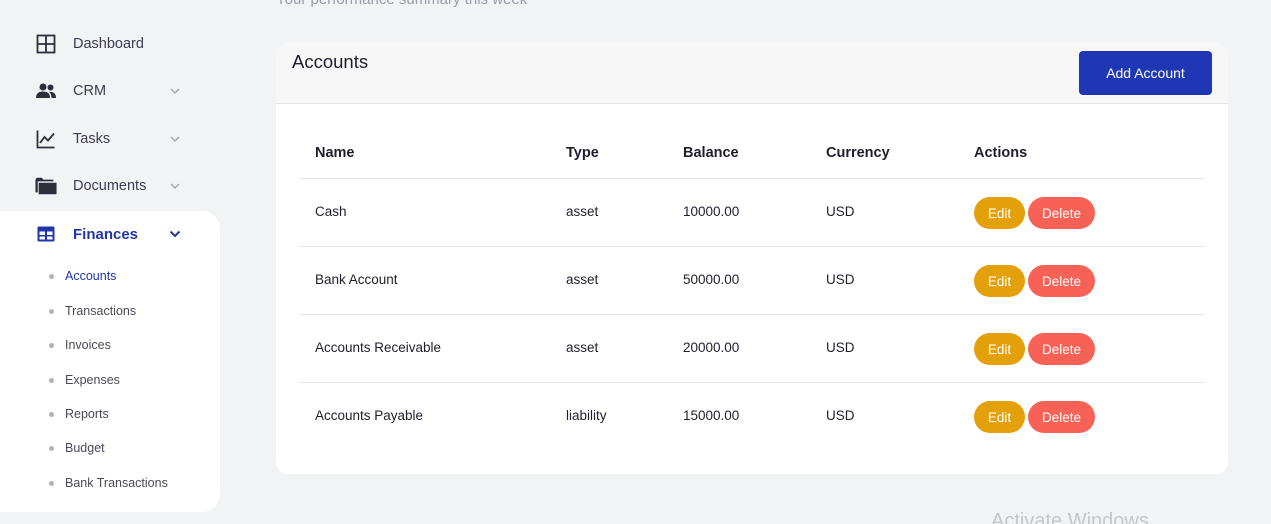 The image size is (1271, 524). Describe the element at coordinates (378, 347) in the screenshot. I see `cell-name: Accounts Receivable` at that location.